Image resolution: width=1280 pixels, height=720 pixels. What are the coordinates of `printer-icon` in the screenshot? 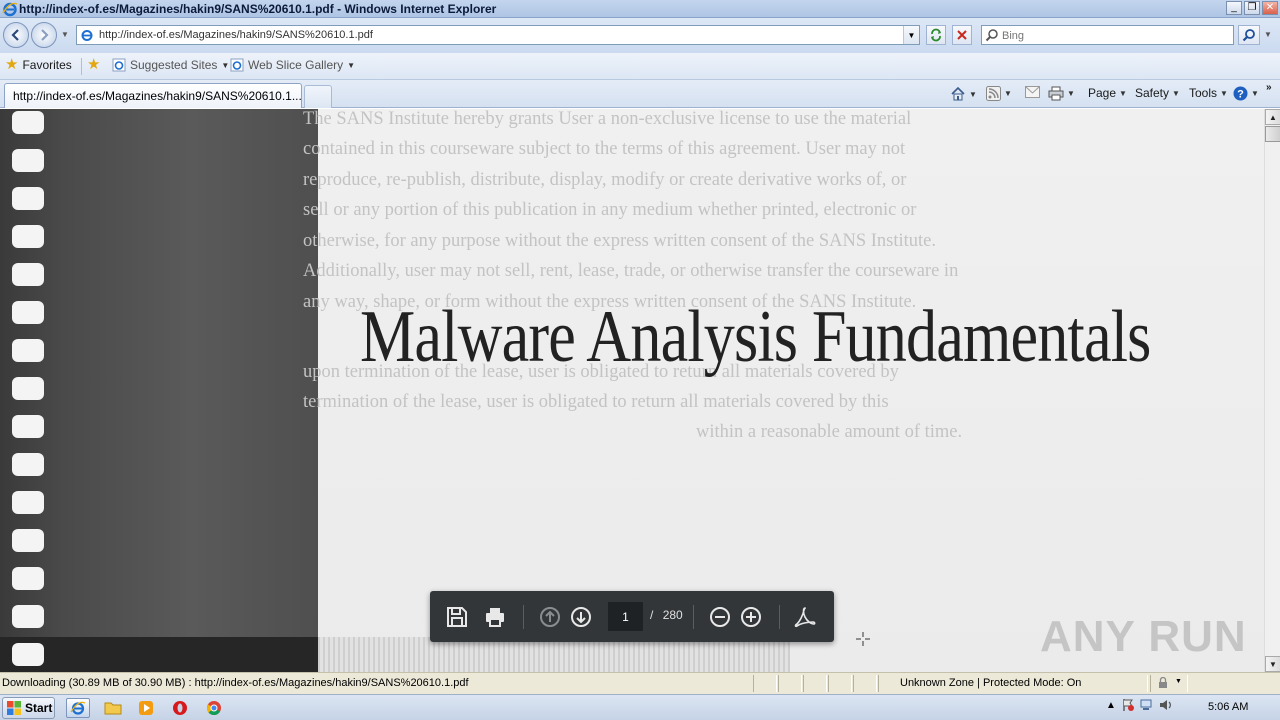 It's located at (1056, 93).